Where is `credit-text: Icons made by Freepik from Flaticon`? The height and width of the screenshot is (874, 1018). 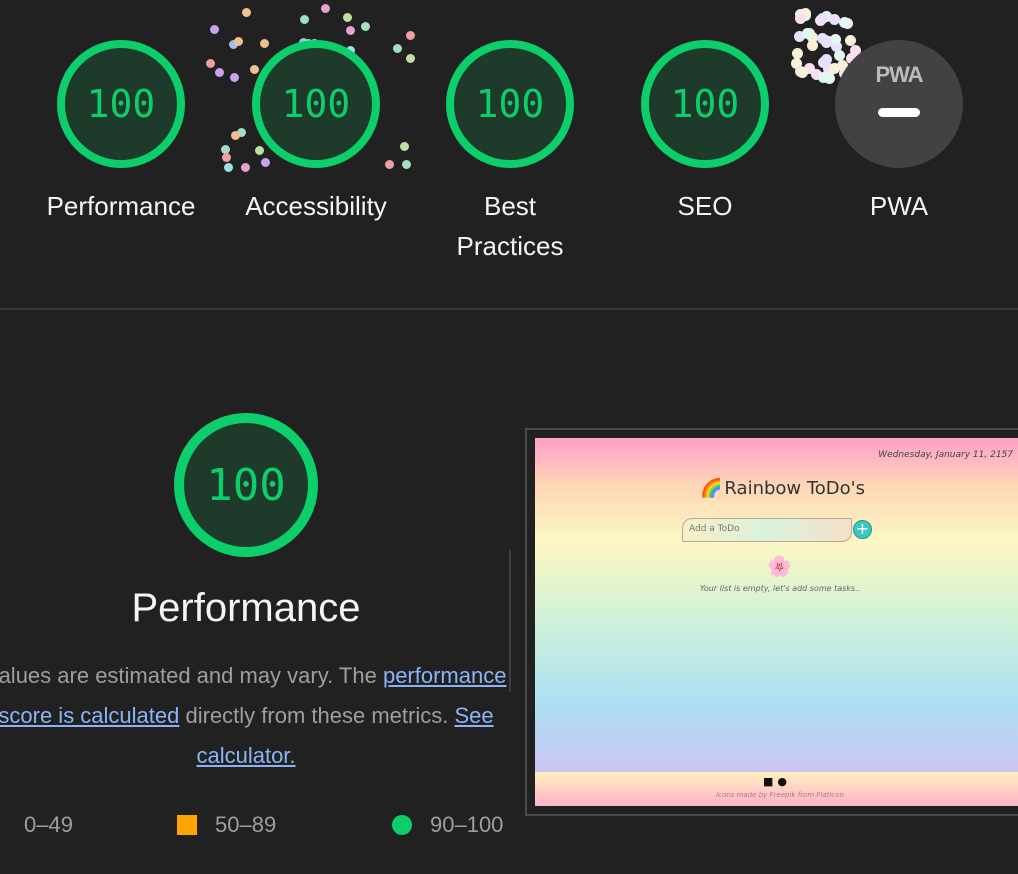
credit-text: Icons made by Freepik from Flaticon is located at coordinates (780, 795).